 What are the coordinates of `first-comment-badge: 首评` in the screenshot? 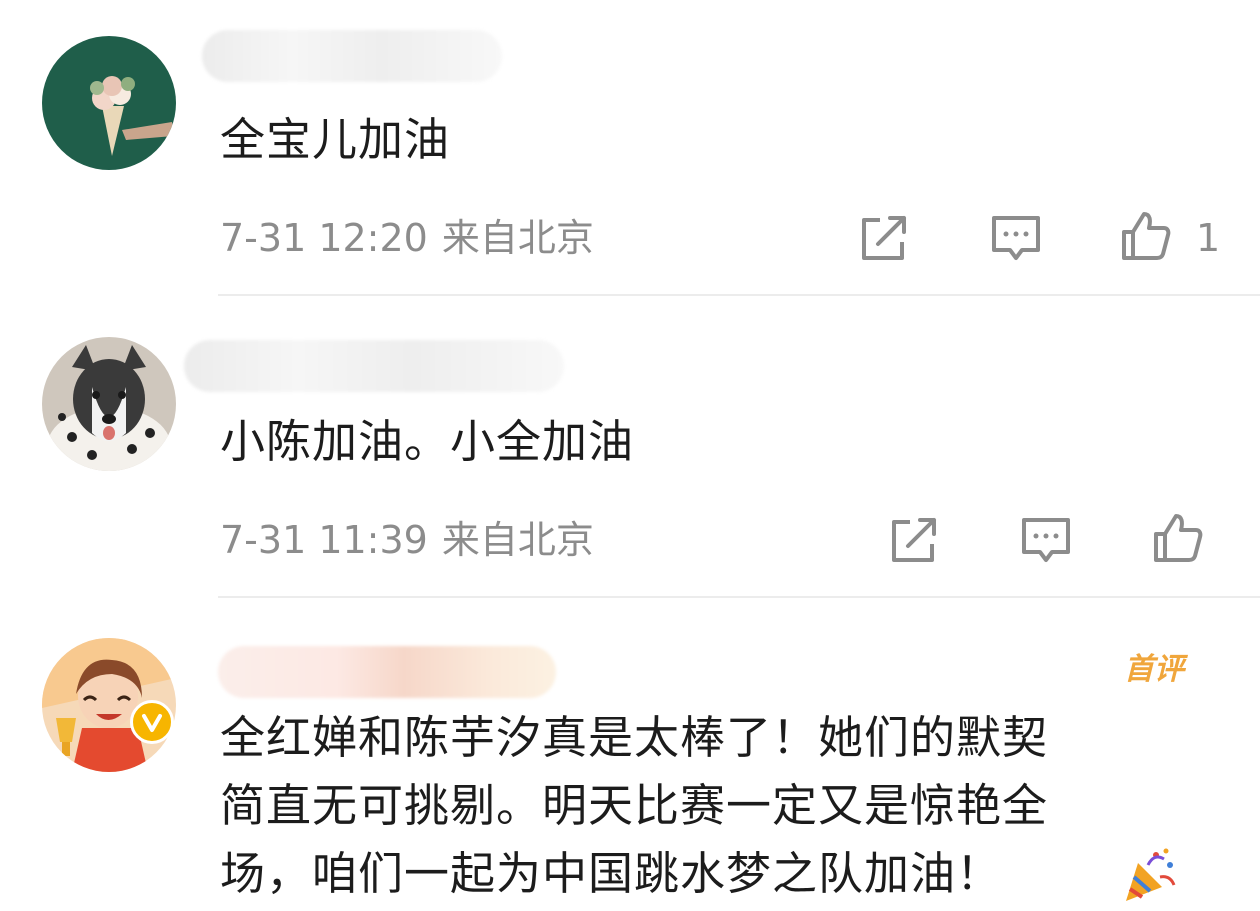 It's located at (1154, 669).